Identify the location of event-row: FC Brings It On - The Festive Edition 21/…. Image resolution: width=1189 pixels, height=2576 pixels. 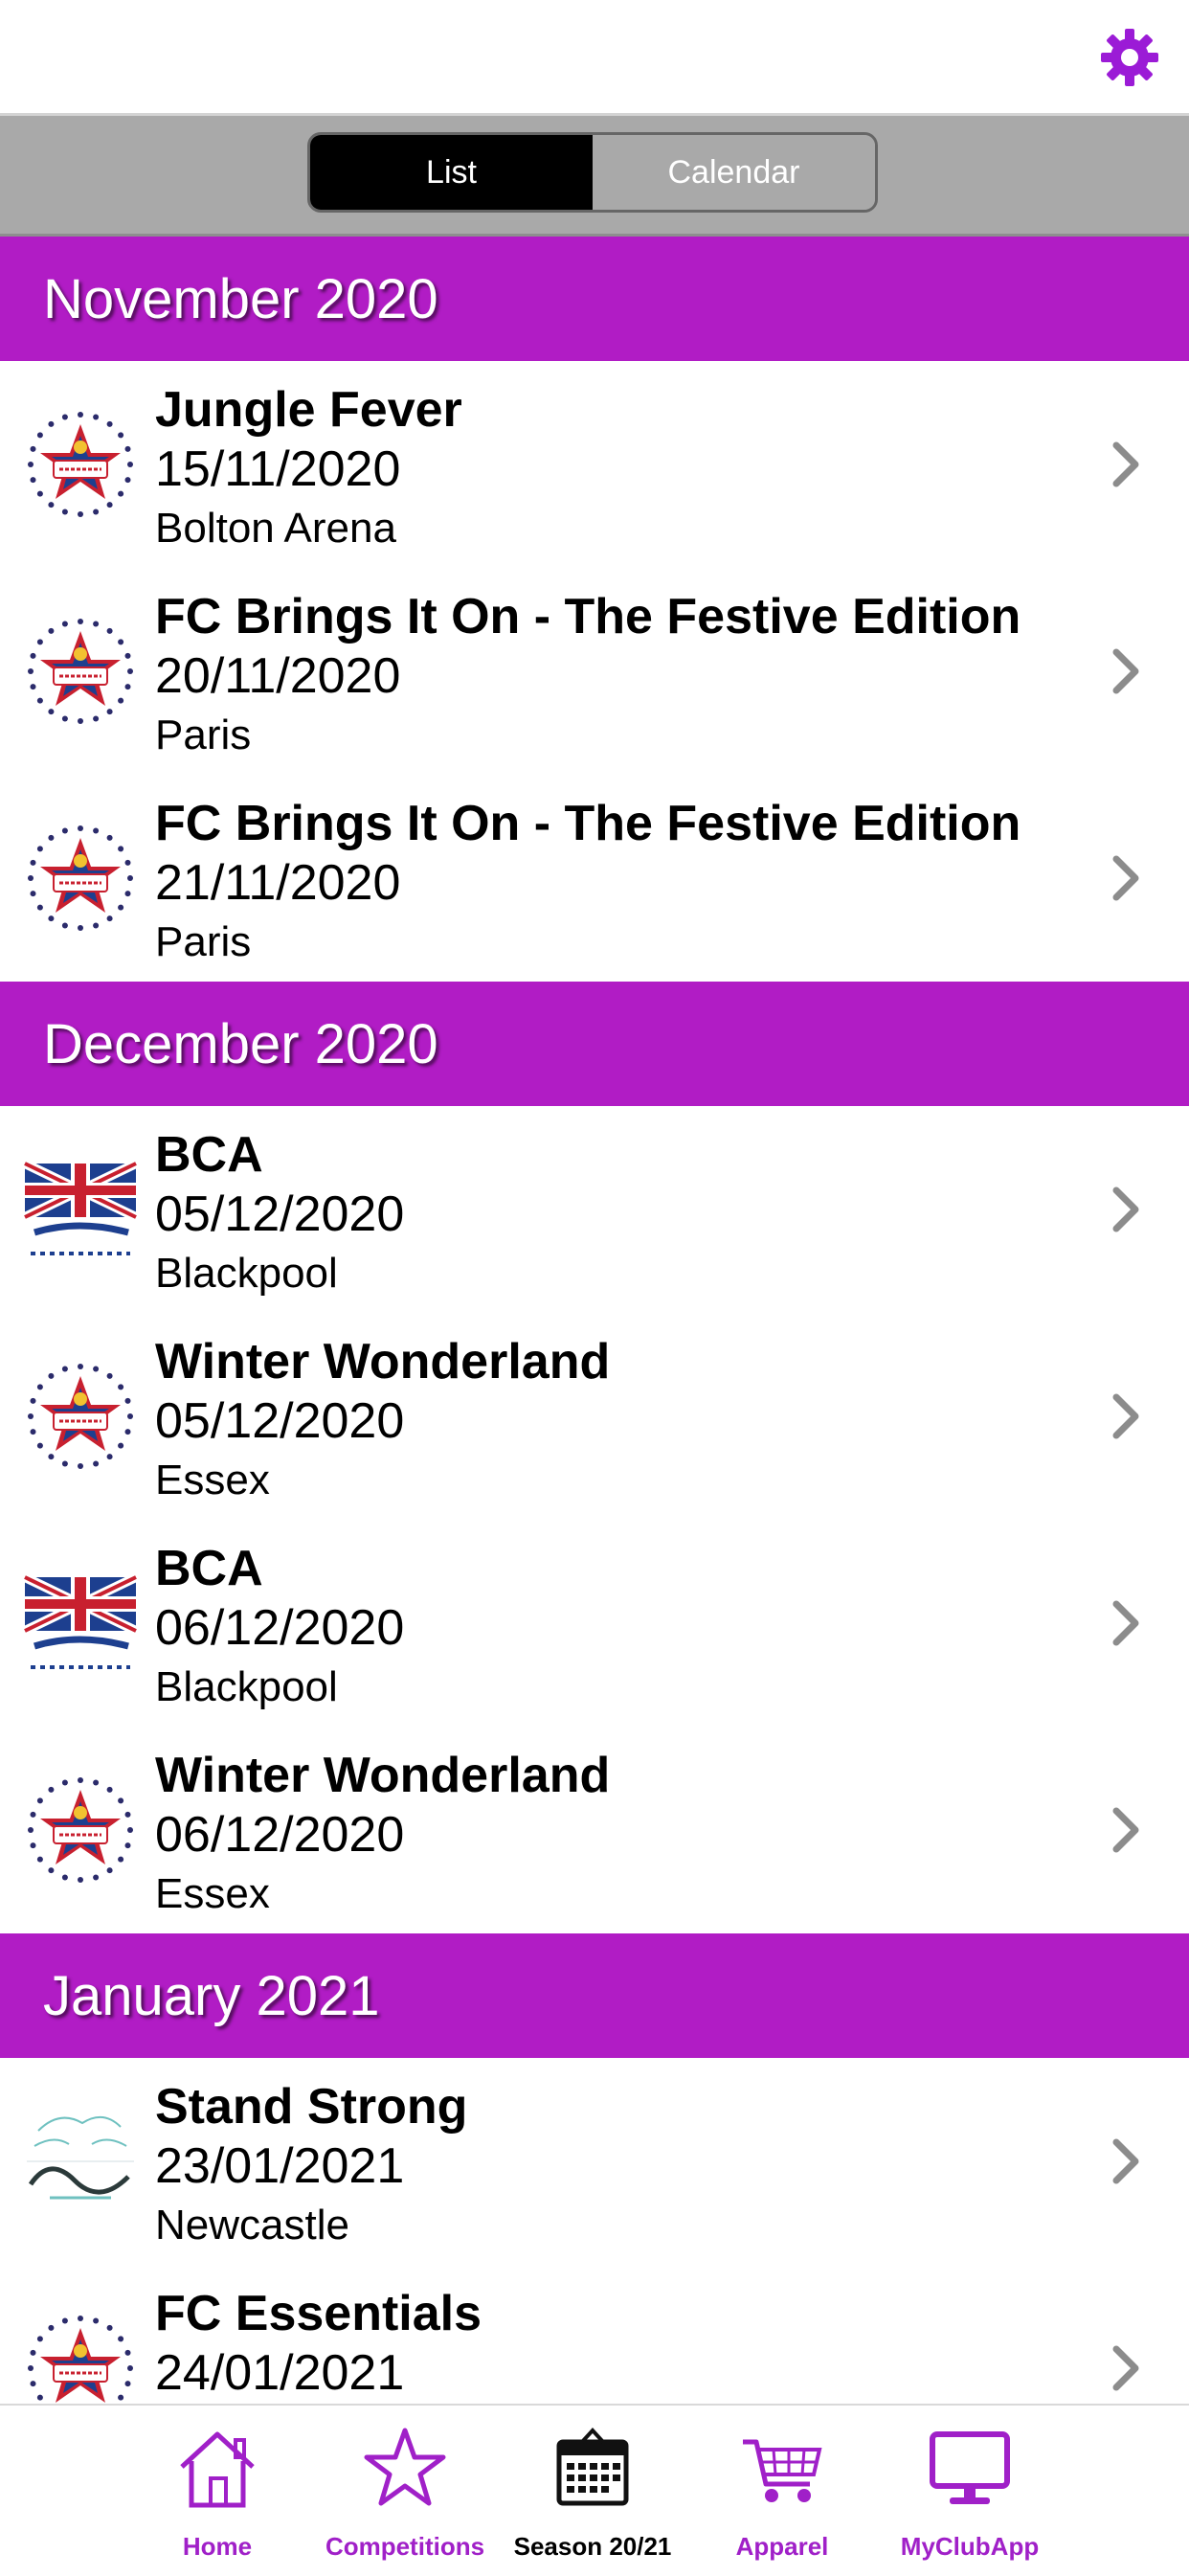
(594, 878).